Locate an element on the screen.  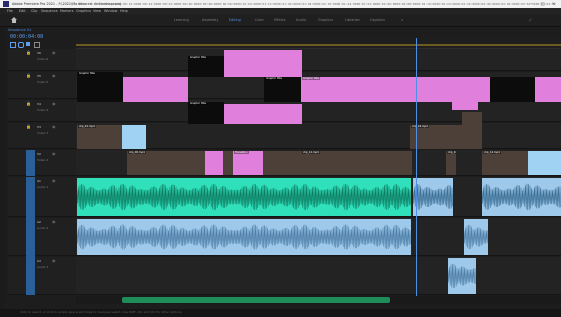
track-target-v4: V4 is located at coordinates (39, 104).